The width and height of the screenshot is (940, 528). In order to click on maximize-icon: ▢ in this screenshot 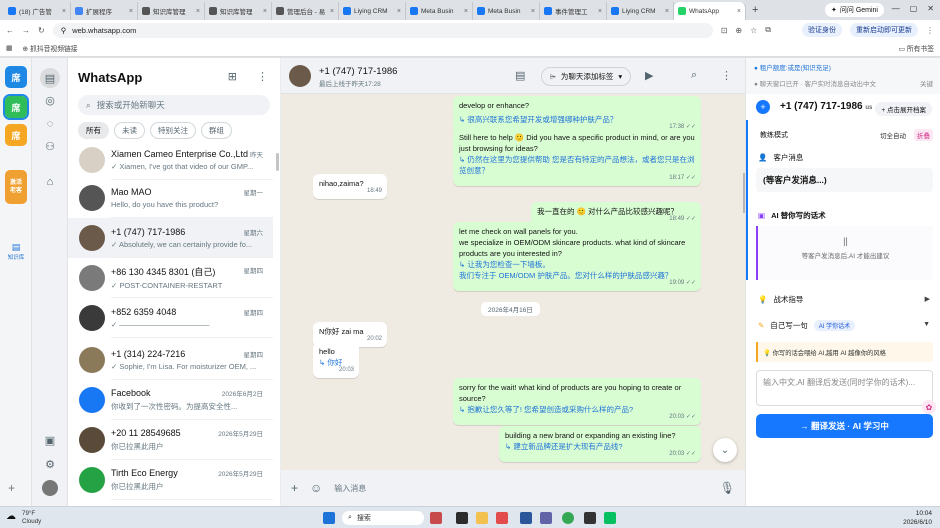, I will do `click(914, 8)`.